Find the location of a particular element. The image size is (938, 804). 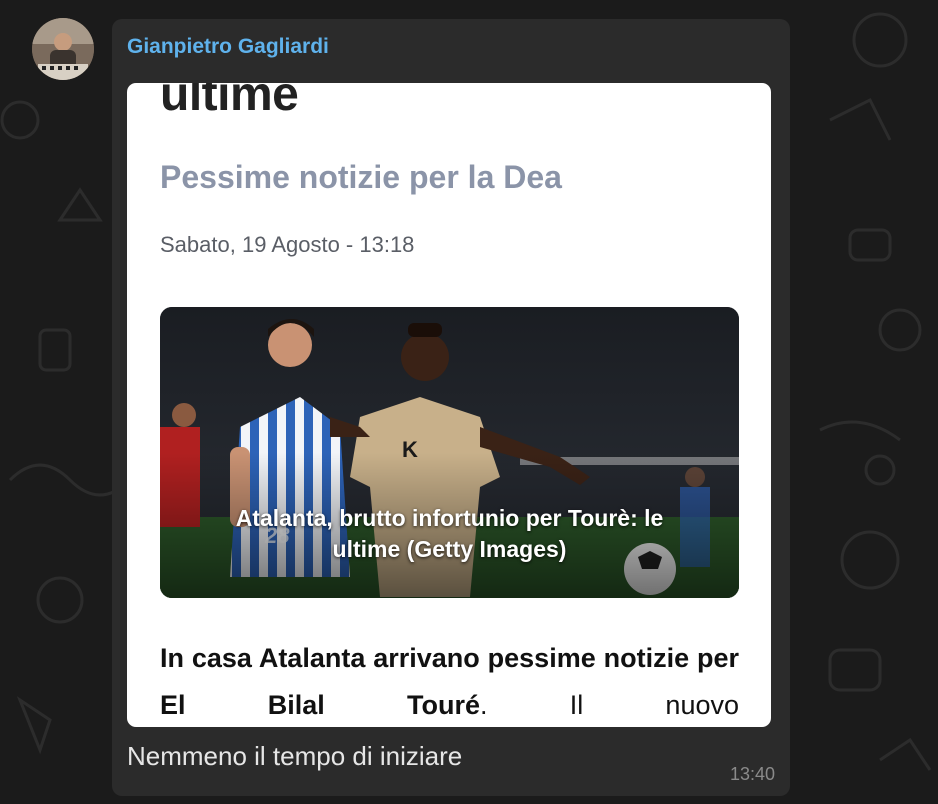

message-text: Nemmeno il tempo di iniziare is located at coordinates (295, 756).